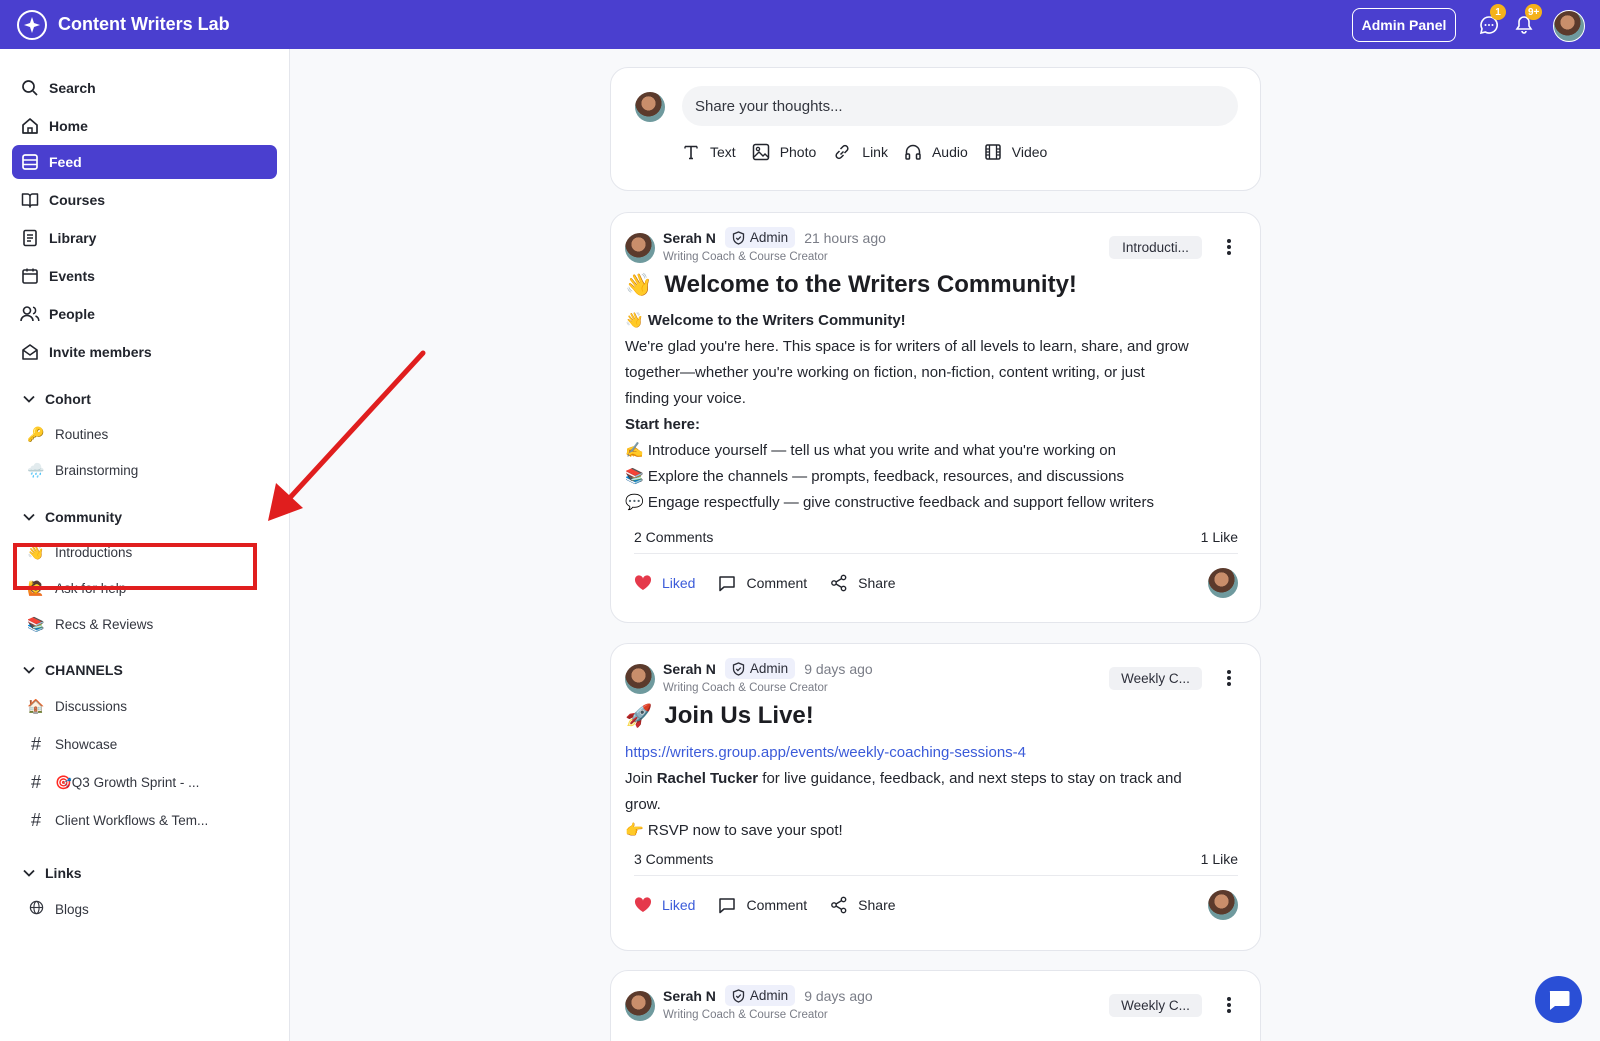 Image resolution: width=1600 pixels, height=1041 pixels. I want to click on sidebar-item-courses: Courses, so click(144, 200).